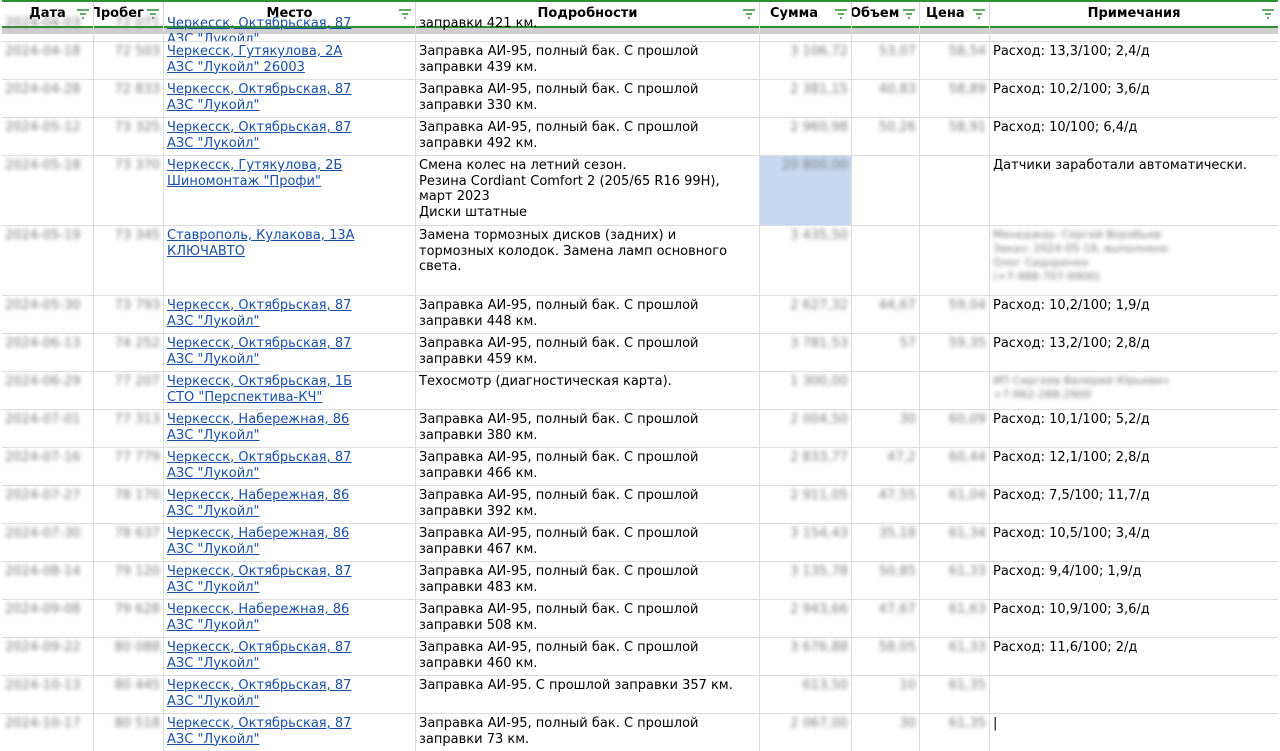 The image size is (1280, 751). What do you see at coordinates (1134, 27) in the screenshot?
I see `notes-cell` at bounding box center [1134, 27].